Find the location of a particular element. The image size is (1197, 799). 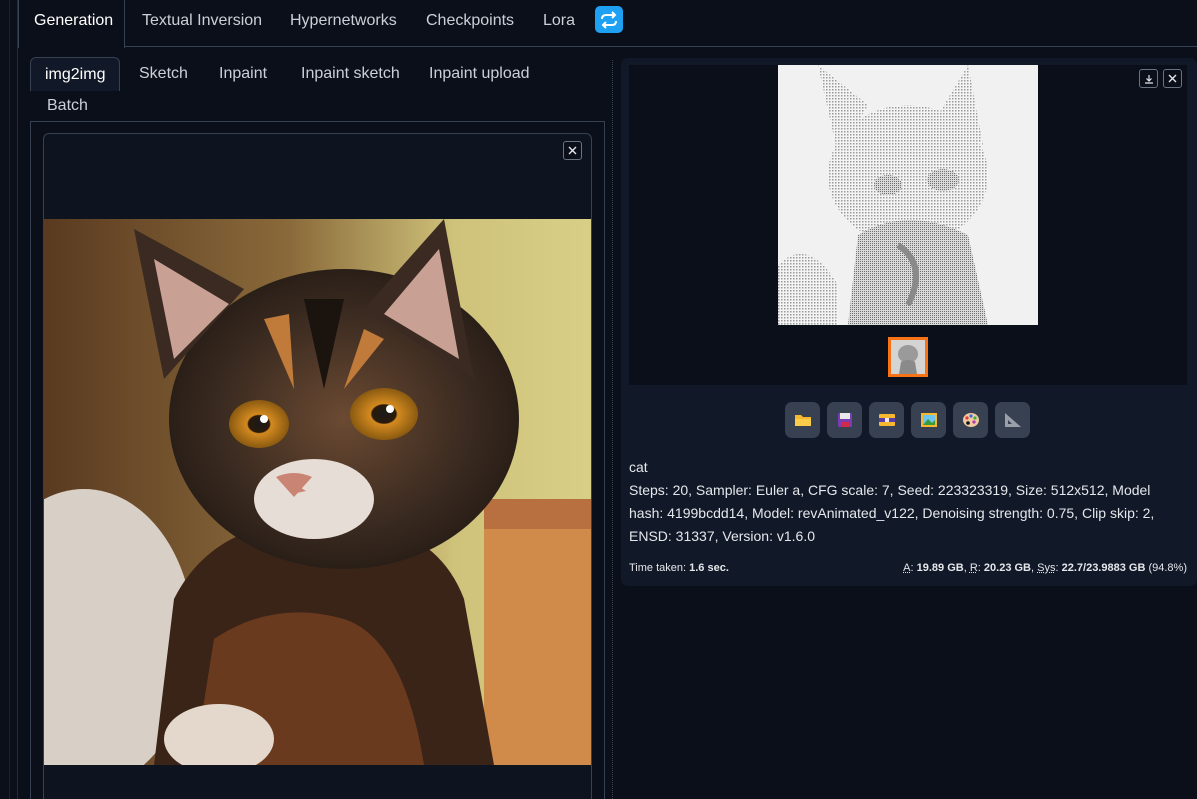

mem-pct: (94.8%) is located at coordinates (1167, 568).